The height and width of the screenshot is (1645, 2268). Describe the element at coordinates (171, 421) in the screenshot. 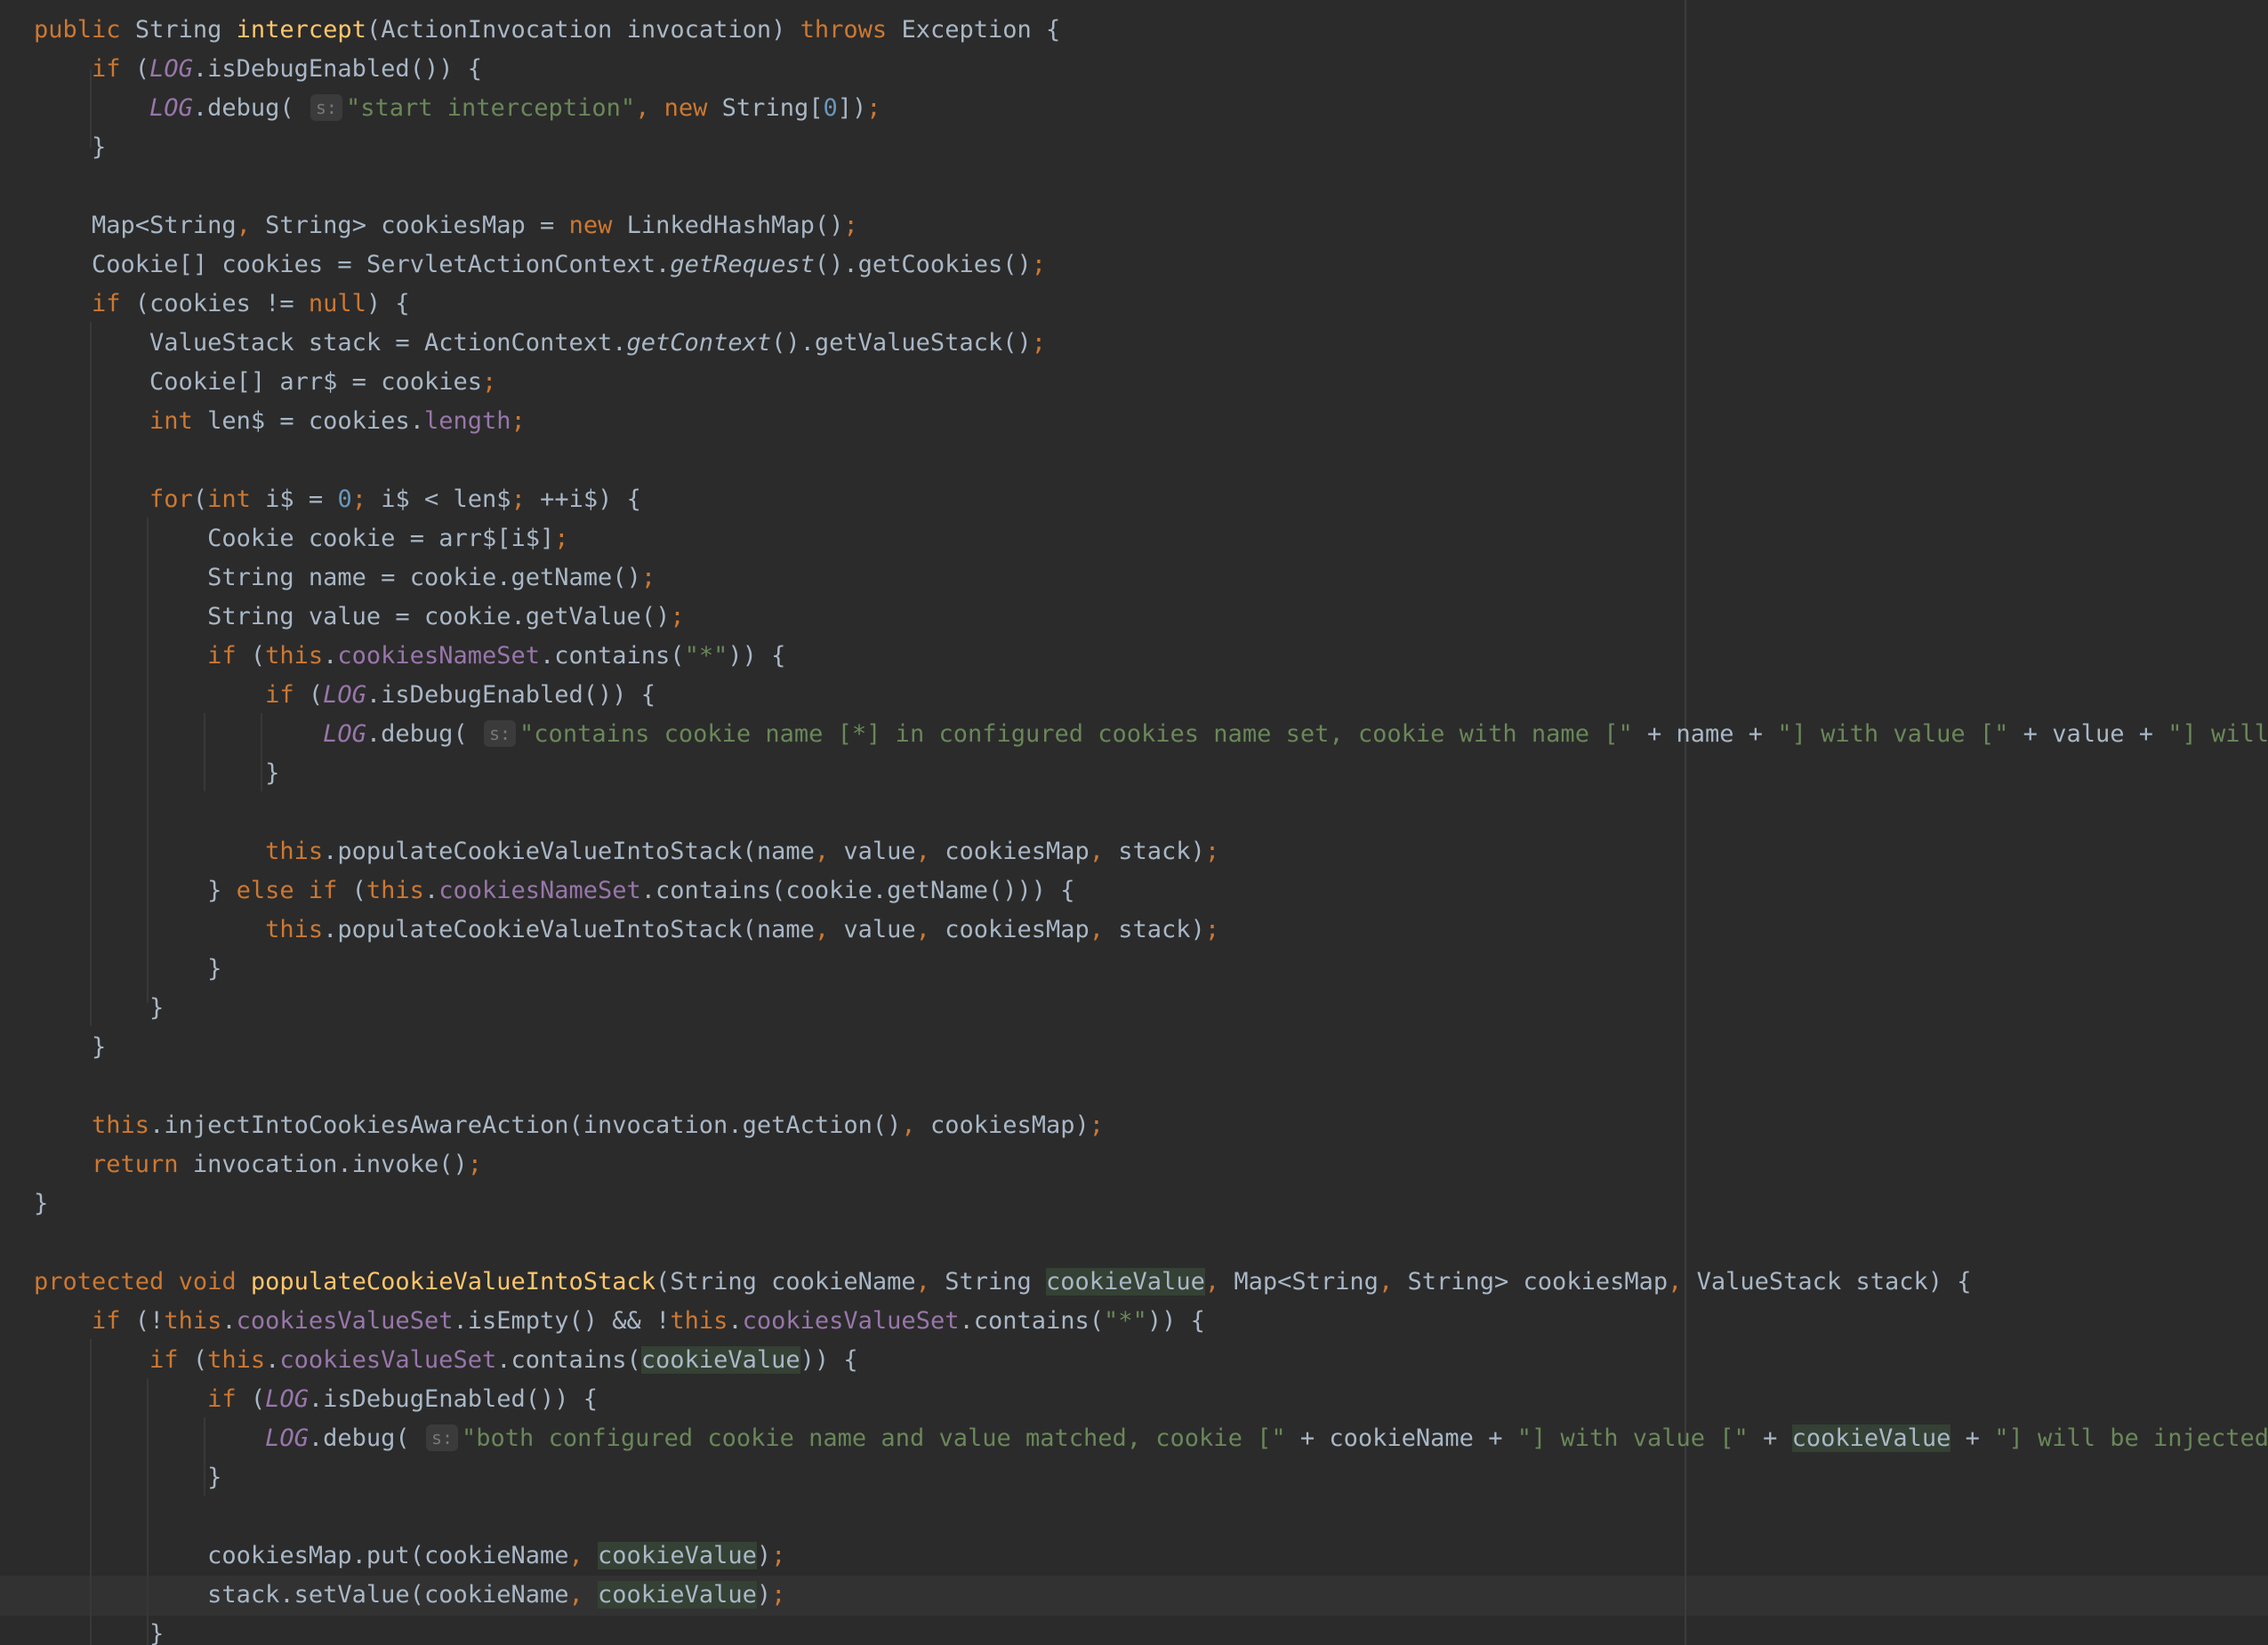

I see `code-token: int` at that location.